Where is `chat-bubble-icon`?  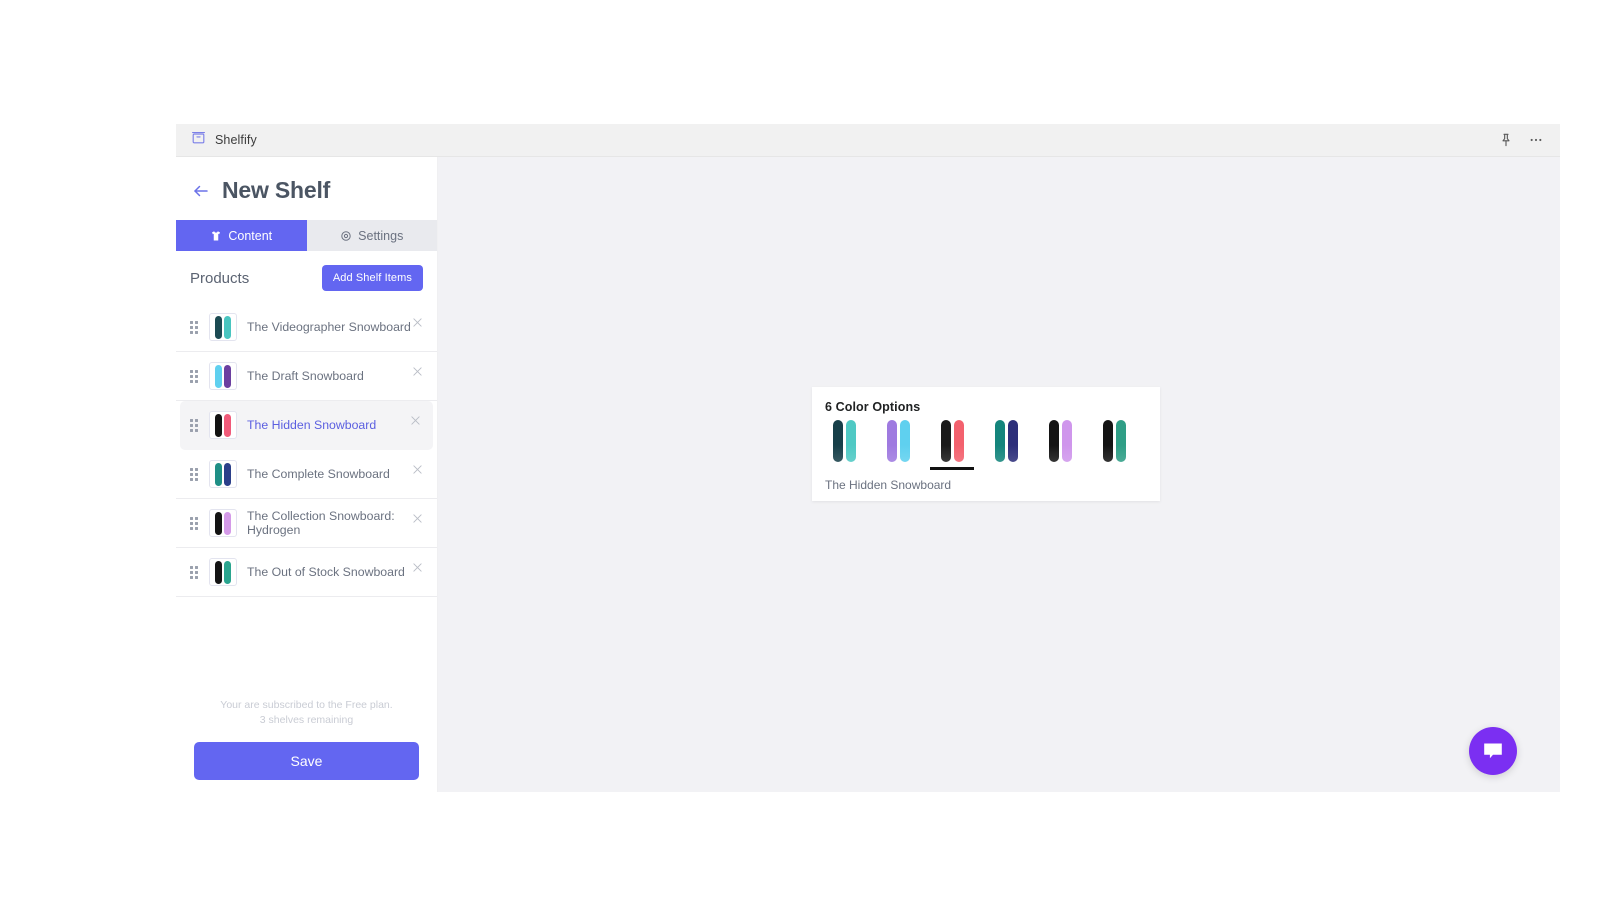
chat-bubble-icon is located at coordinates (1493, 751).